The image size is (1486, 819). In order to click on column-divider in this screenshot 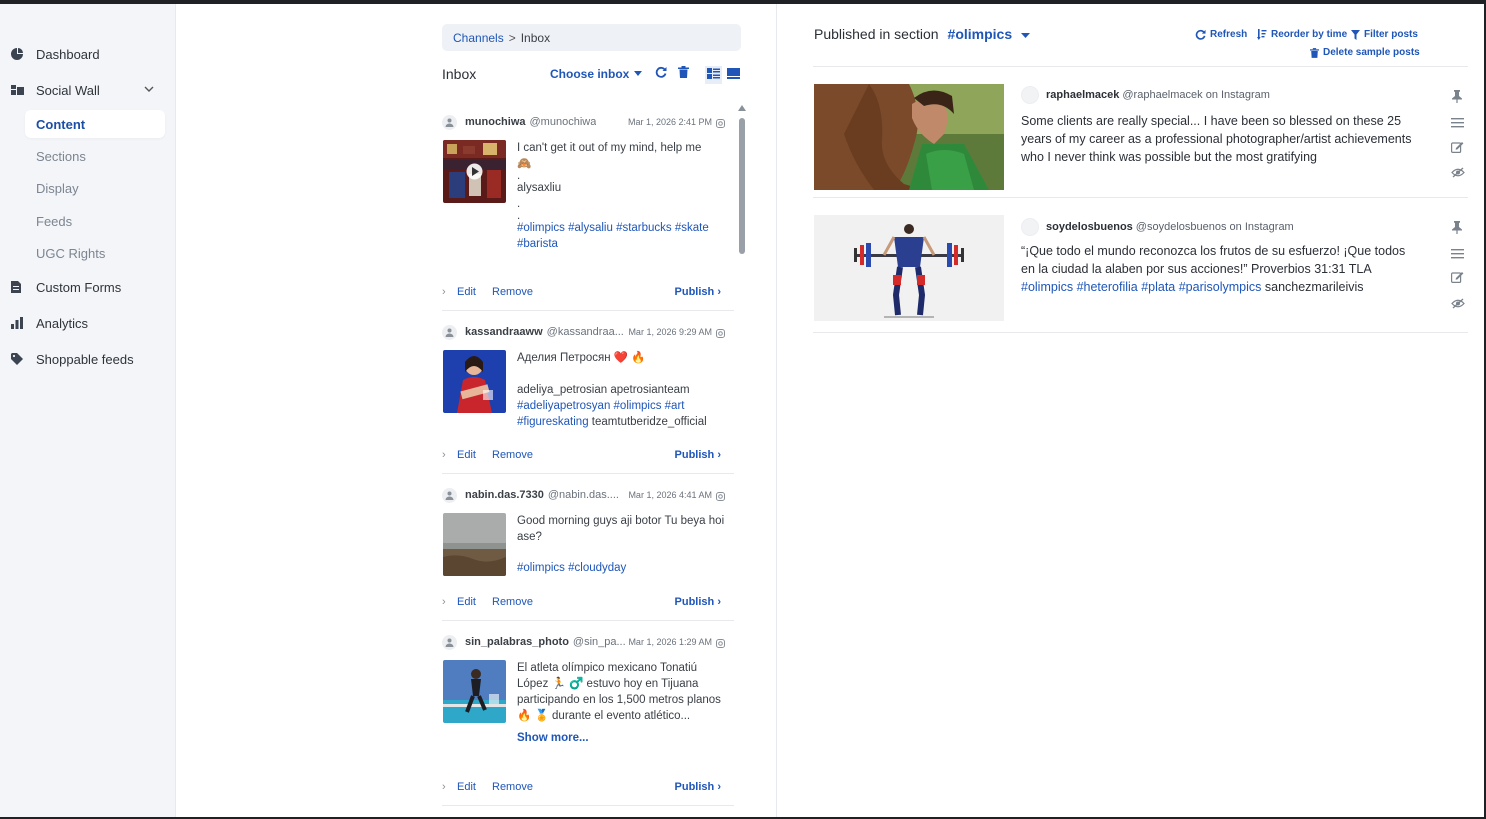, I will do `click(776, 410)`.